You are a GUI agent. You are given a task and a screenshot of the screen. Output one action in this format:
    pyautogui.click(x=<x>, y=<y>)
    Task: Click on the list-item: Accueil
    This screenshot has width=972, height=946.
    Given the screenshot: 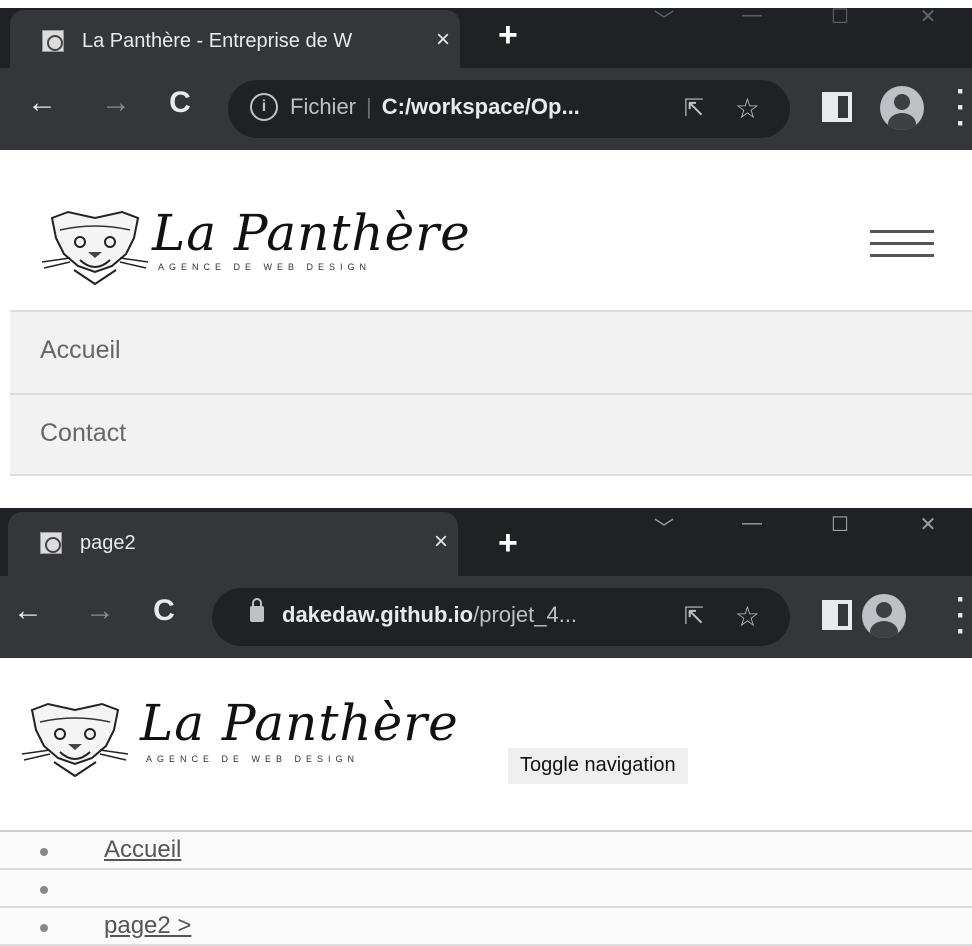 What is the action you would take?
    pyautogui.click(x=486, y=851)
    